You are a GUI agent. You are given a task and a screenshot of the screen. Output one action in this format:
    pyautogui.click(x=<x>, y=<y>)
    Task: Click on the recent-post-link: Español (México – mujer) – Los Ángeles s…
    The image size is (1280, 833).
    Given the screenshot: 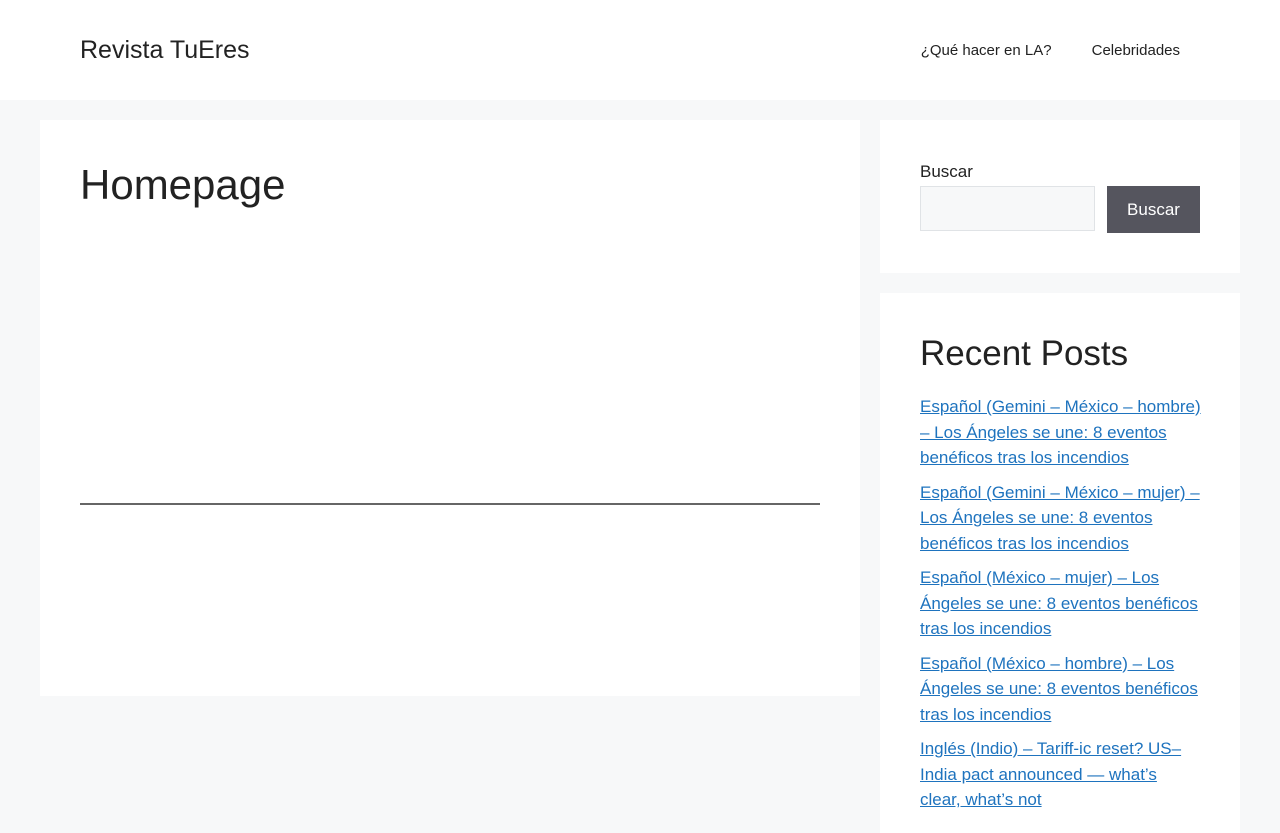 What is the action you would take?
    pyautogui.click(x=1059, y=603)
    